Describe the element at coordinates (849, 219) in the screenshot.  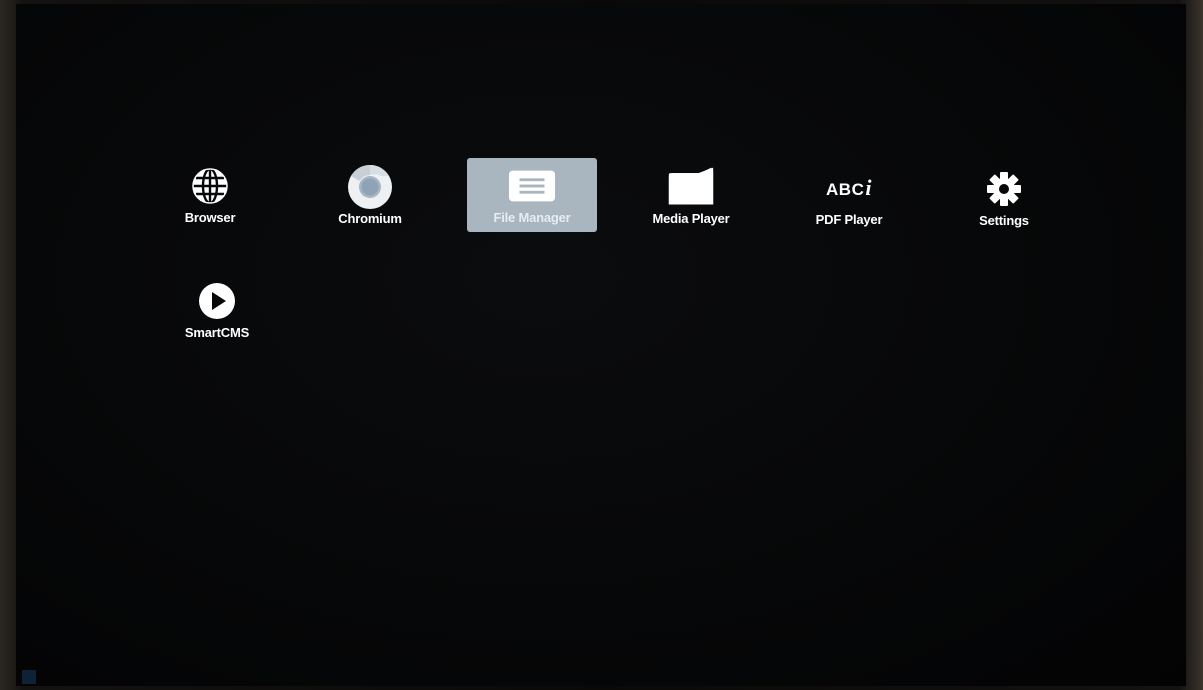
I see `app-label-pdf-player: PDF Player` at that location.